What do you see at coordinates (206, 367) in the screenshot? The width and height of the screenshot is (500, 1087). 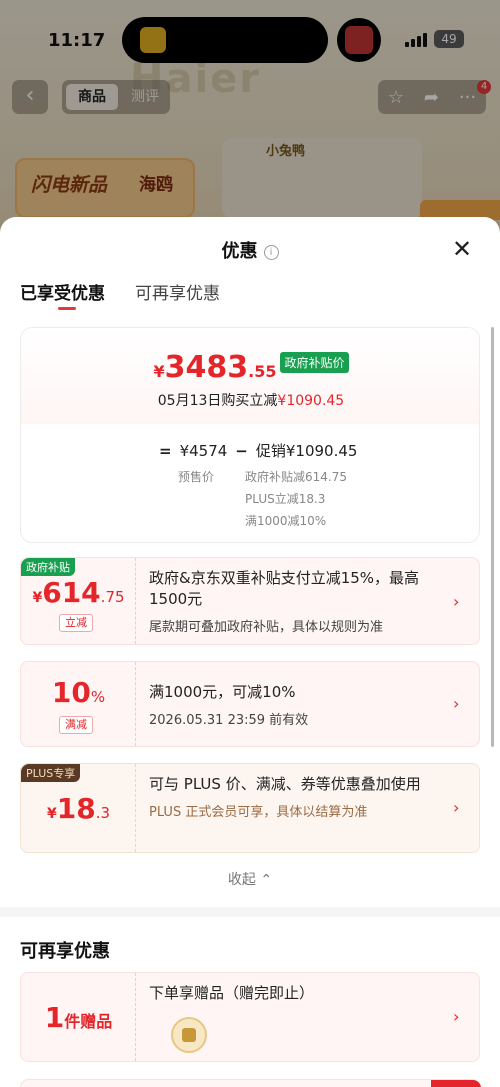 I see `price-integer: 3483` at bounding box center [206, 367].